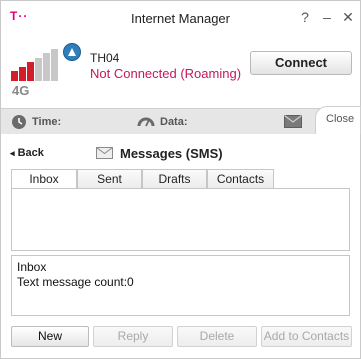  What do you see at coordinates (348, 17) in the screenshot?
I see `close-window-button: ✕` at bounding box center [348, 17].